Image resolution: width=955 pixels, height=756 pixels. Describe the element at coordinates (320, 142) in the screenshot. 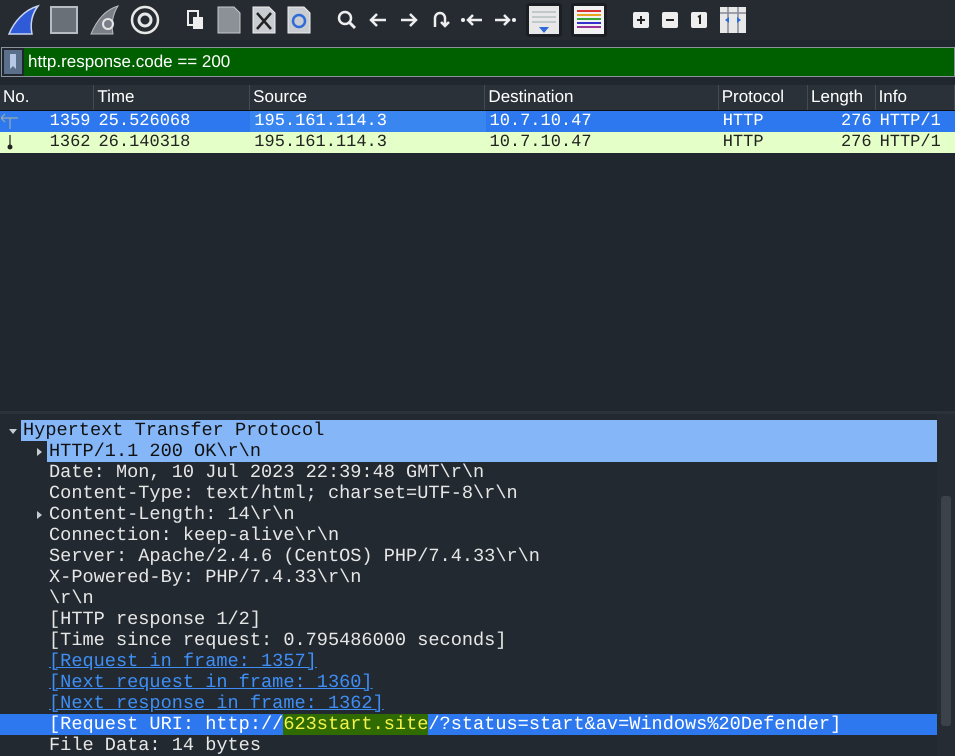

I see `table-cell-text: 195.161.114.3` at that location.